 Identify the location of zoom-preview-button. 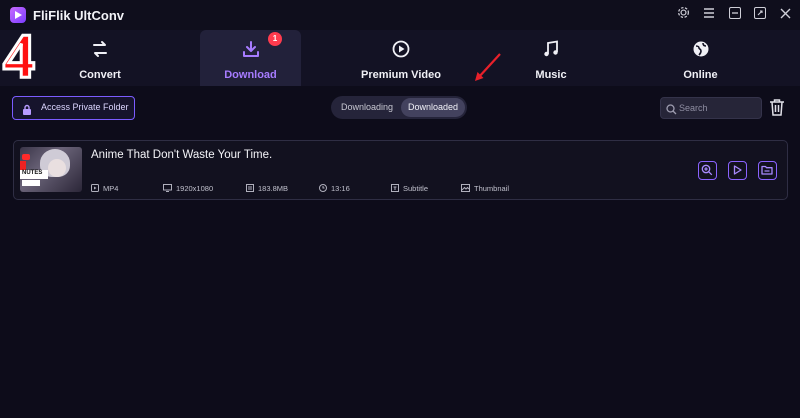
(707, 170).